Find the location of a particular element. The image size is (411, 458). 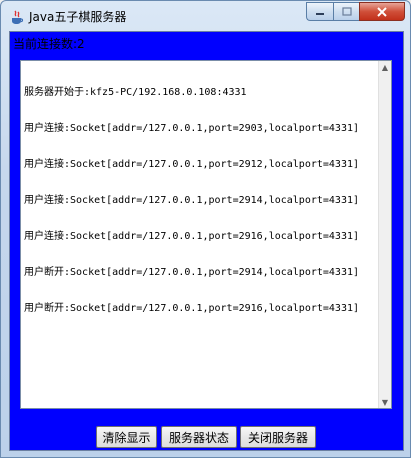

clear-display-button: 清除显示 is located at coordinates (126, 437).